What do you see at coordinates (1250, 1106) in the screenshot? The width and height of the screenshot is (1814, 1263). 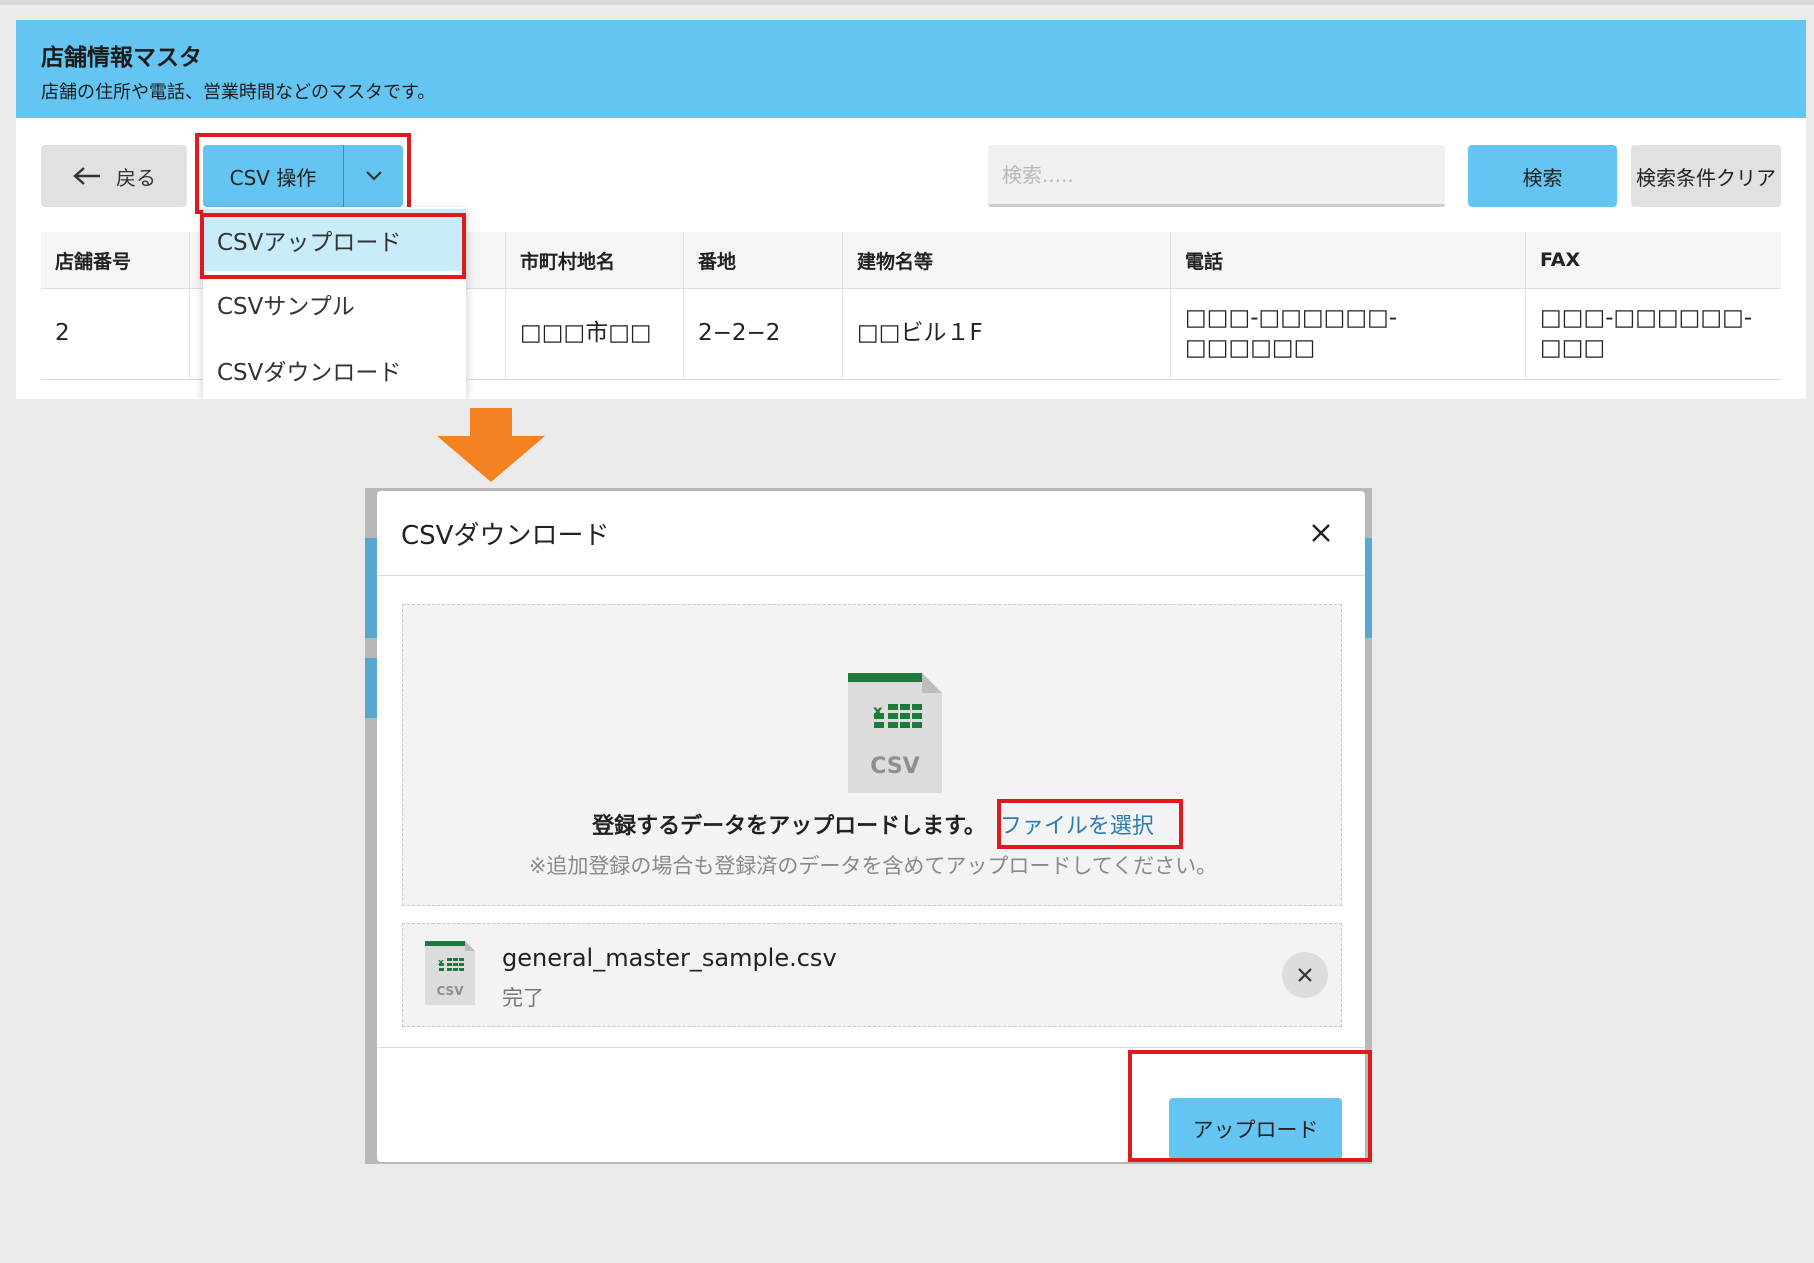 I see `highlight-upload-button` at bounding box center [1250, 1106].